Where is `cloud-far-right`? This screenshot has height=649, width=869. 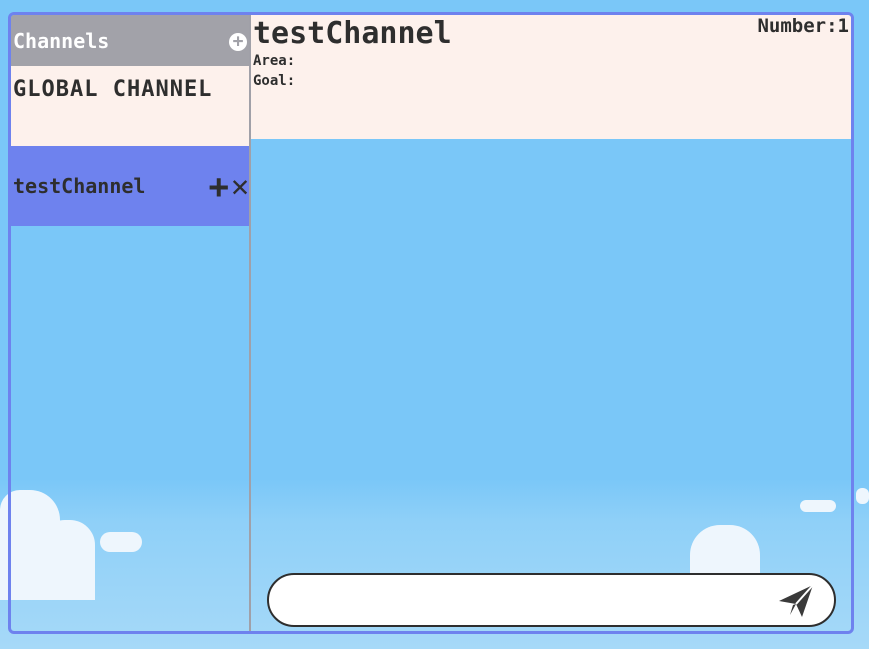
cloud-far-right is located at coordinates (862, 496).